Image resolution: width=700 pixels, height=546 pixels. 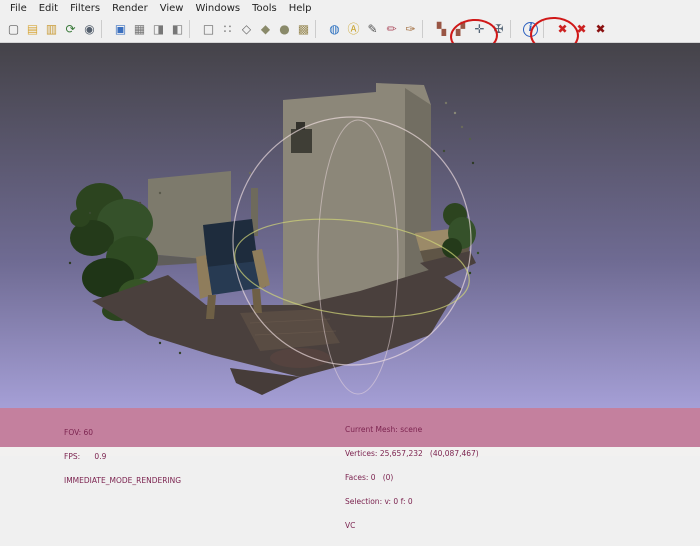 What do you see at coordinates (85, 456) in the screenshot?
I see `status-fps: FPS: 0.9` at bounding box center [85, 456].